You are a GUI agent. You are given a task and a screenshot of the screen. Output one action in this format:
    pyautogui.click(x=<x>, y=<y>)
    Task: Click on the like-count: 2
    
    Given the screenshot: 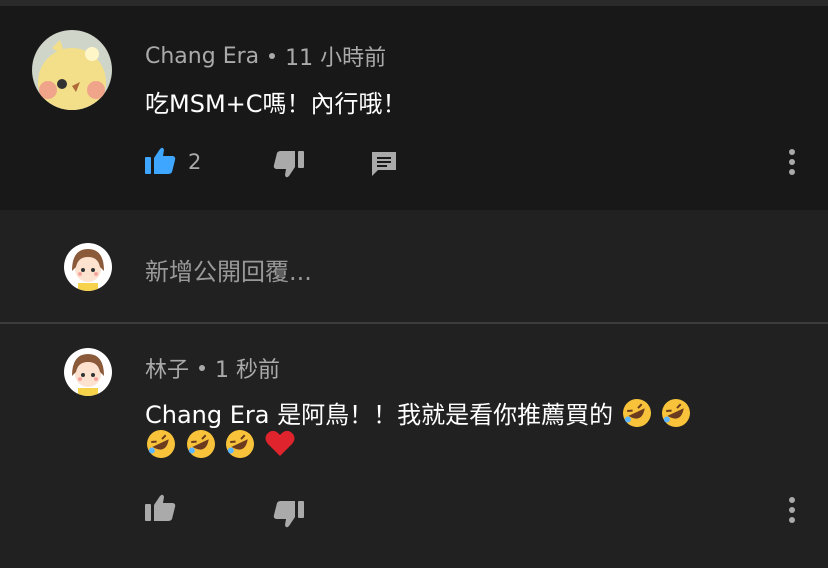 What is the action you would take?
    pyautogui.click(x=195, y=162)
    